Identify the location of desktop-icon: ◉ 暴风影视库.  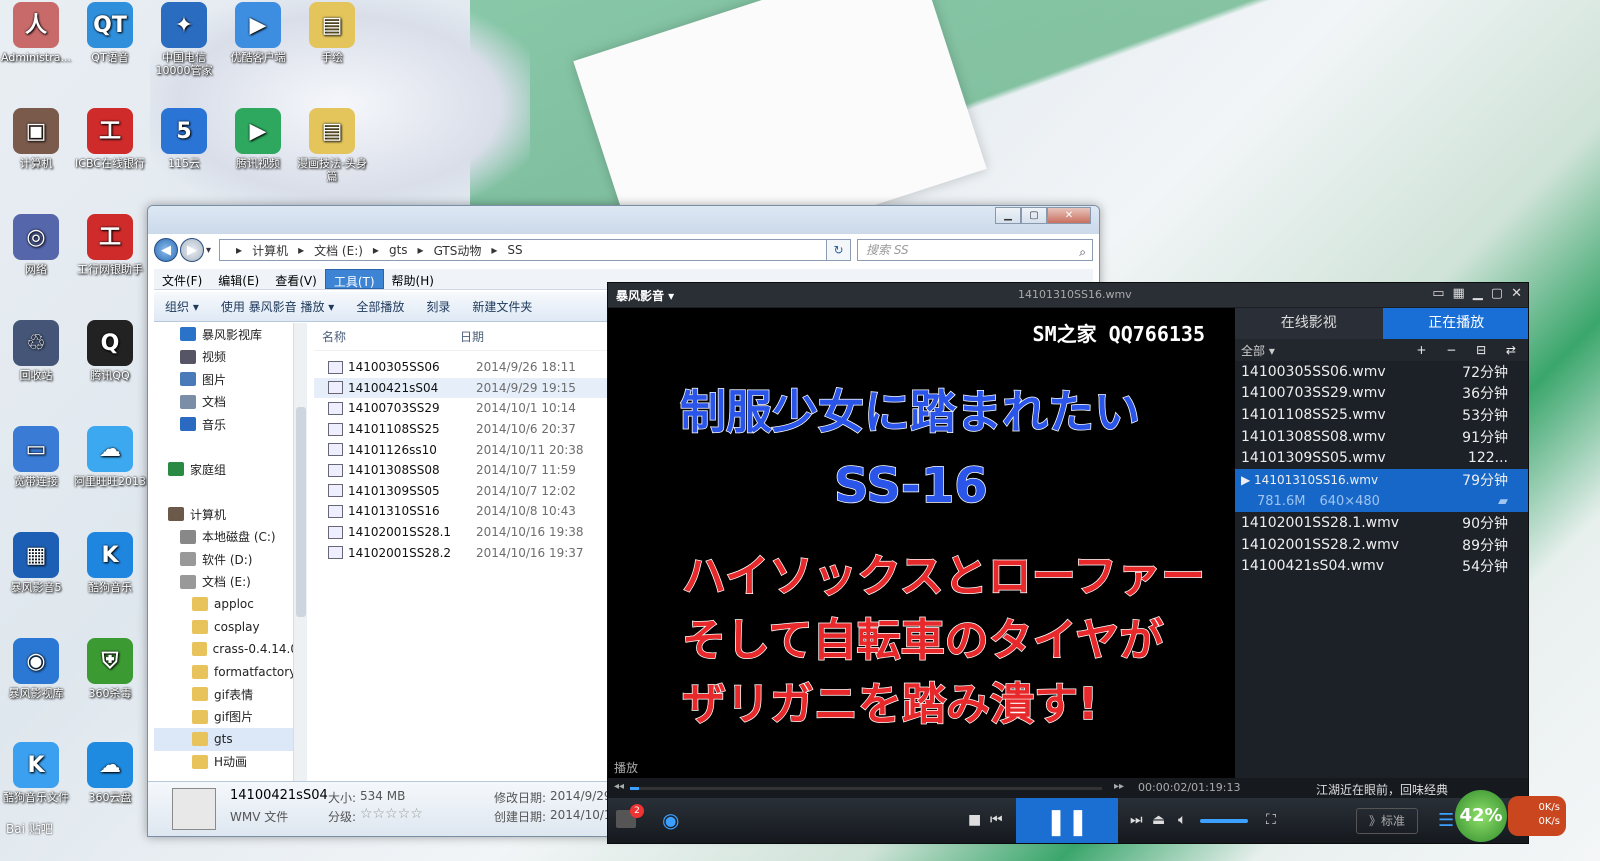
(36, 669).